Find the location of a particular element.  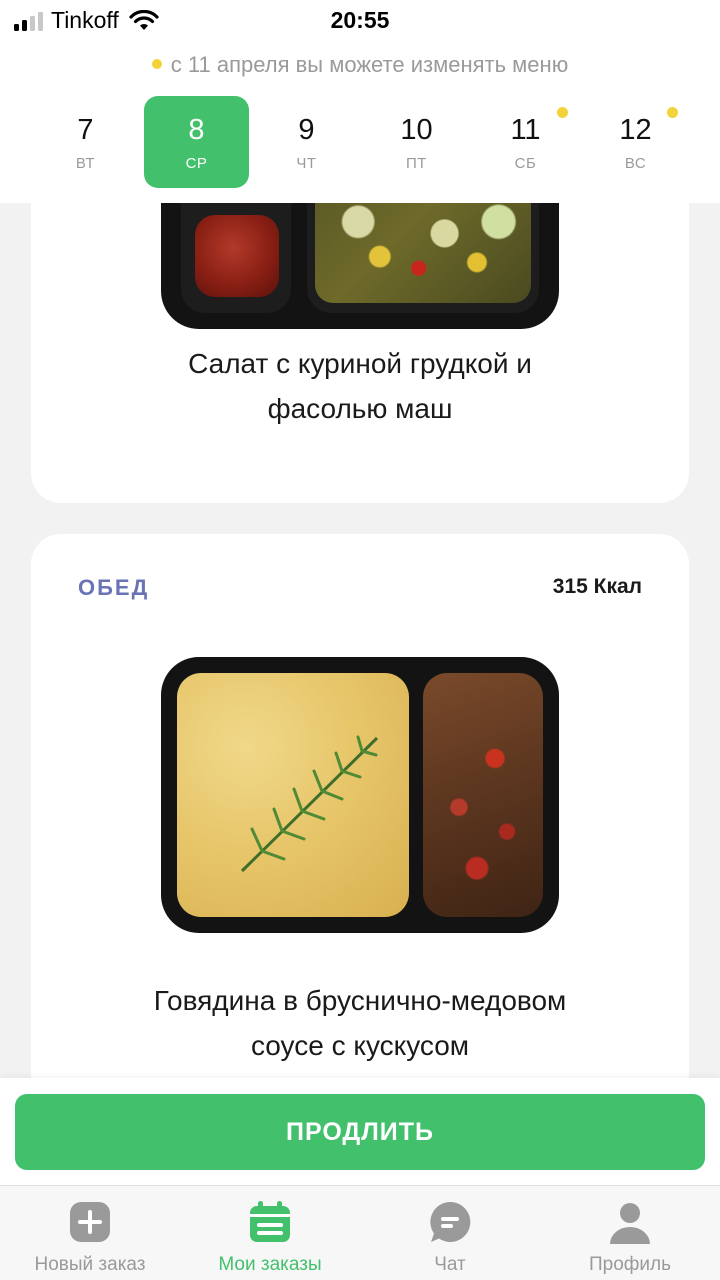

tab-new-order: Новый заказ is located at coordinates (90, 1233).